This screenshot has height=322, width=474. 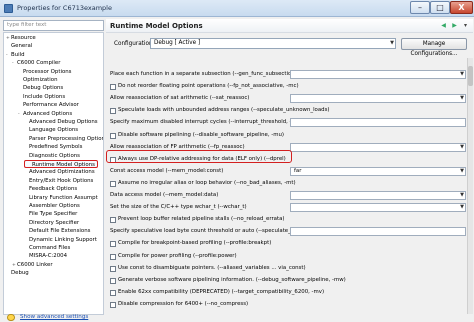 I want to click on tree-item: - Advanced Options, so click(x=45, y=114).